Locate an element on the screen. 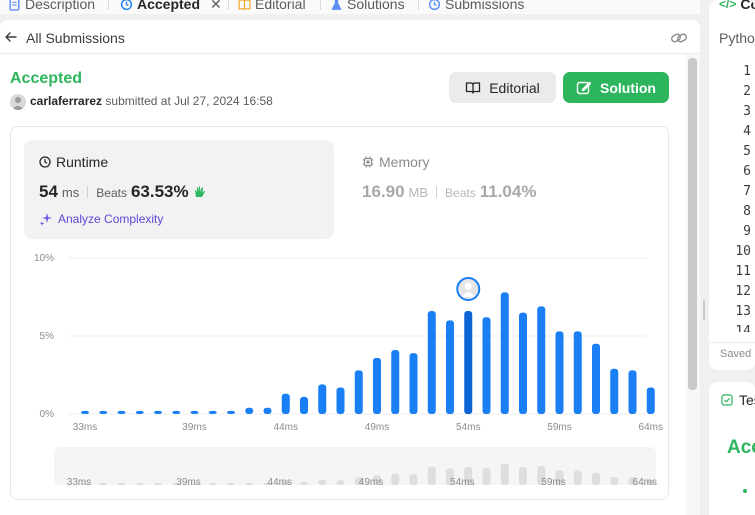  tab-submissions: Submissions is located at coordinates (476, 7).